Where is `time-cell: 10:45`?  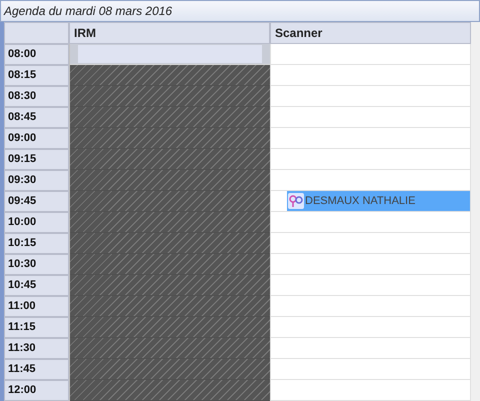
time-cell: 10:45 is located at coordinates (36, 285).